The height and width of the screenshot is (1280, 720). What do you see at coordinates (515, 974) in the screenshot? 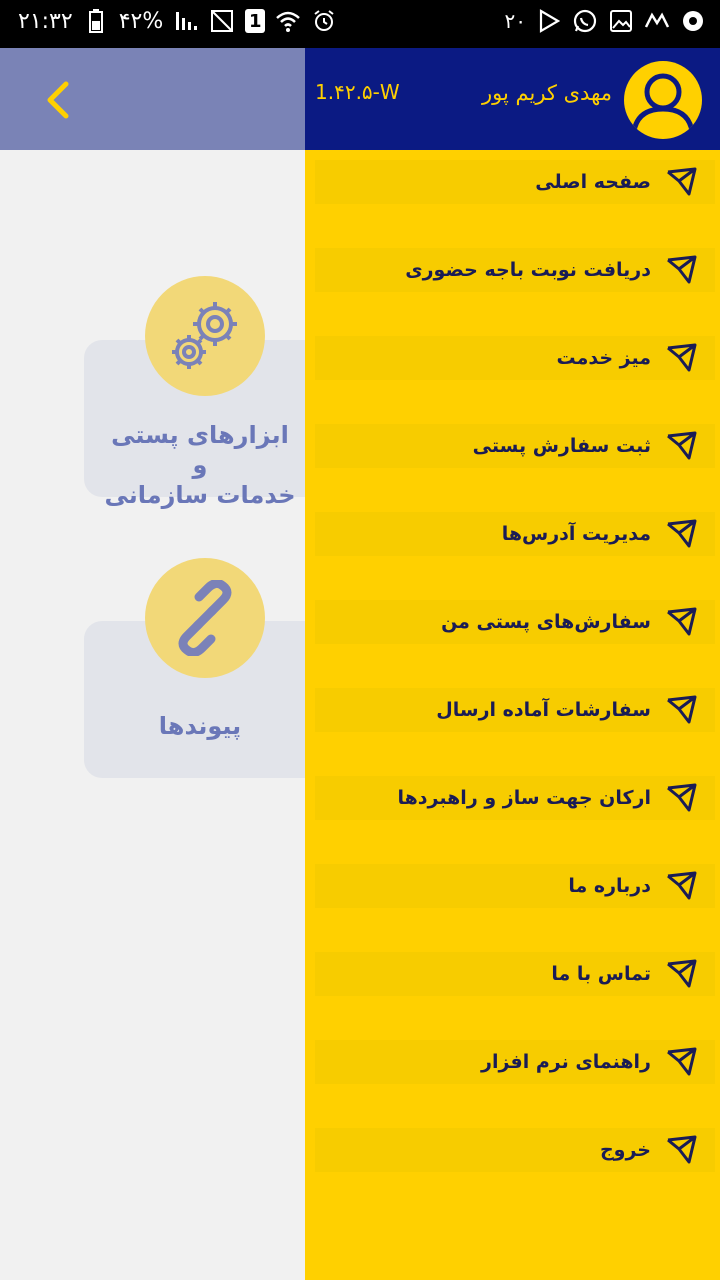
I see `menu-item-contact: تماس با ما` at bounding box center [515, 974].